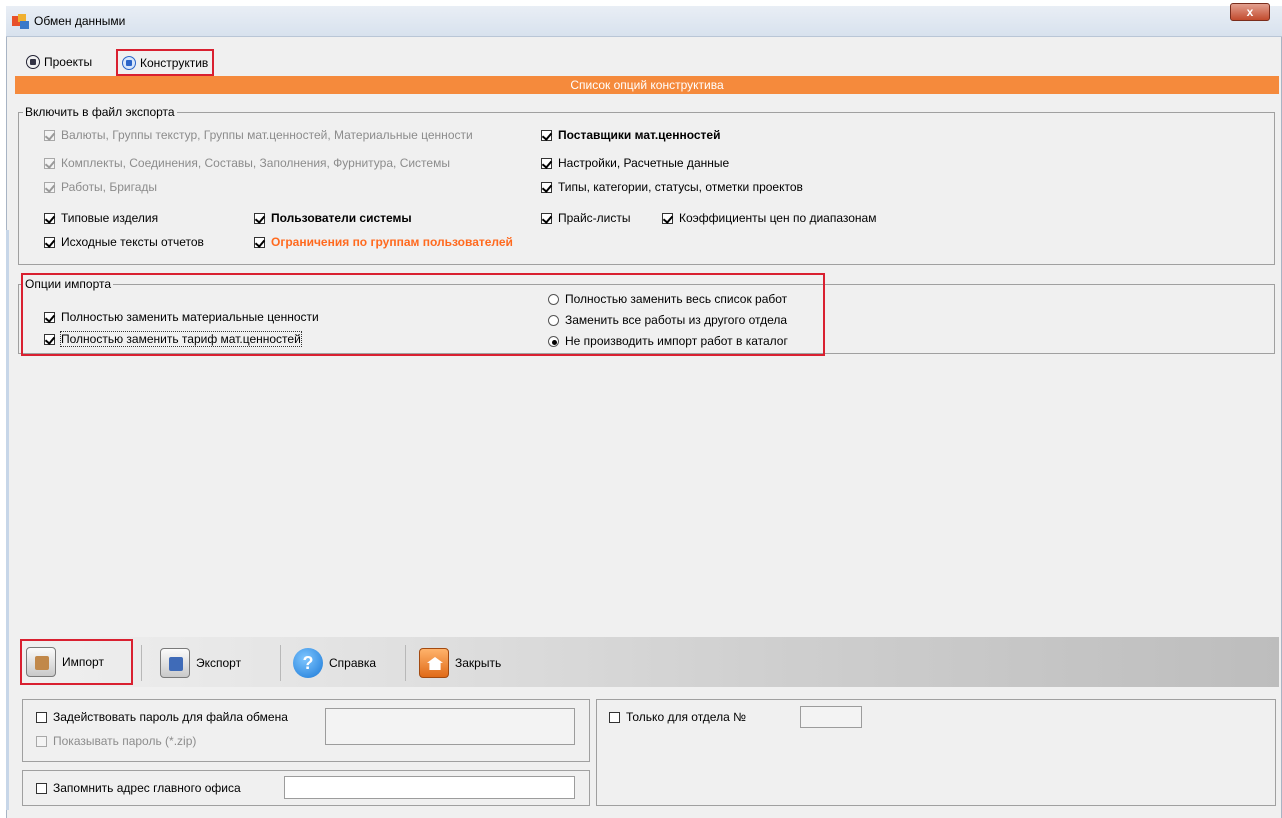 This screenshot has height=818, width=1282. What do you see at coordinates (676, 299) in the screenshot?
I see `radio-replace-all-label: Полностью заменить весь список работ` at bounding box center [676, 299].